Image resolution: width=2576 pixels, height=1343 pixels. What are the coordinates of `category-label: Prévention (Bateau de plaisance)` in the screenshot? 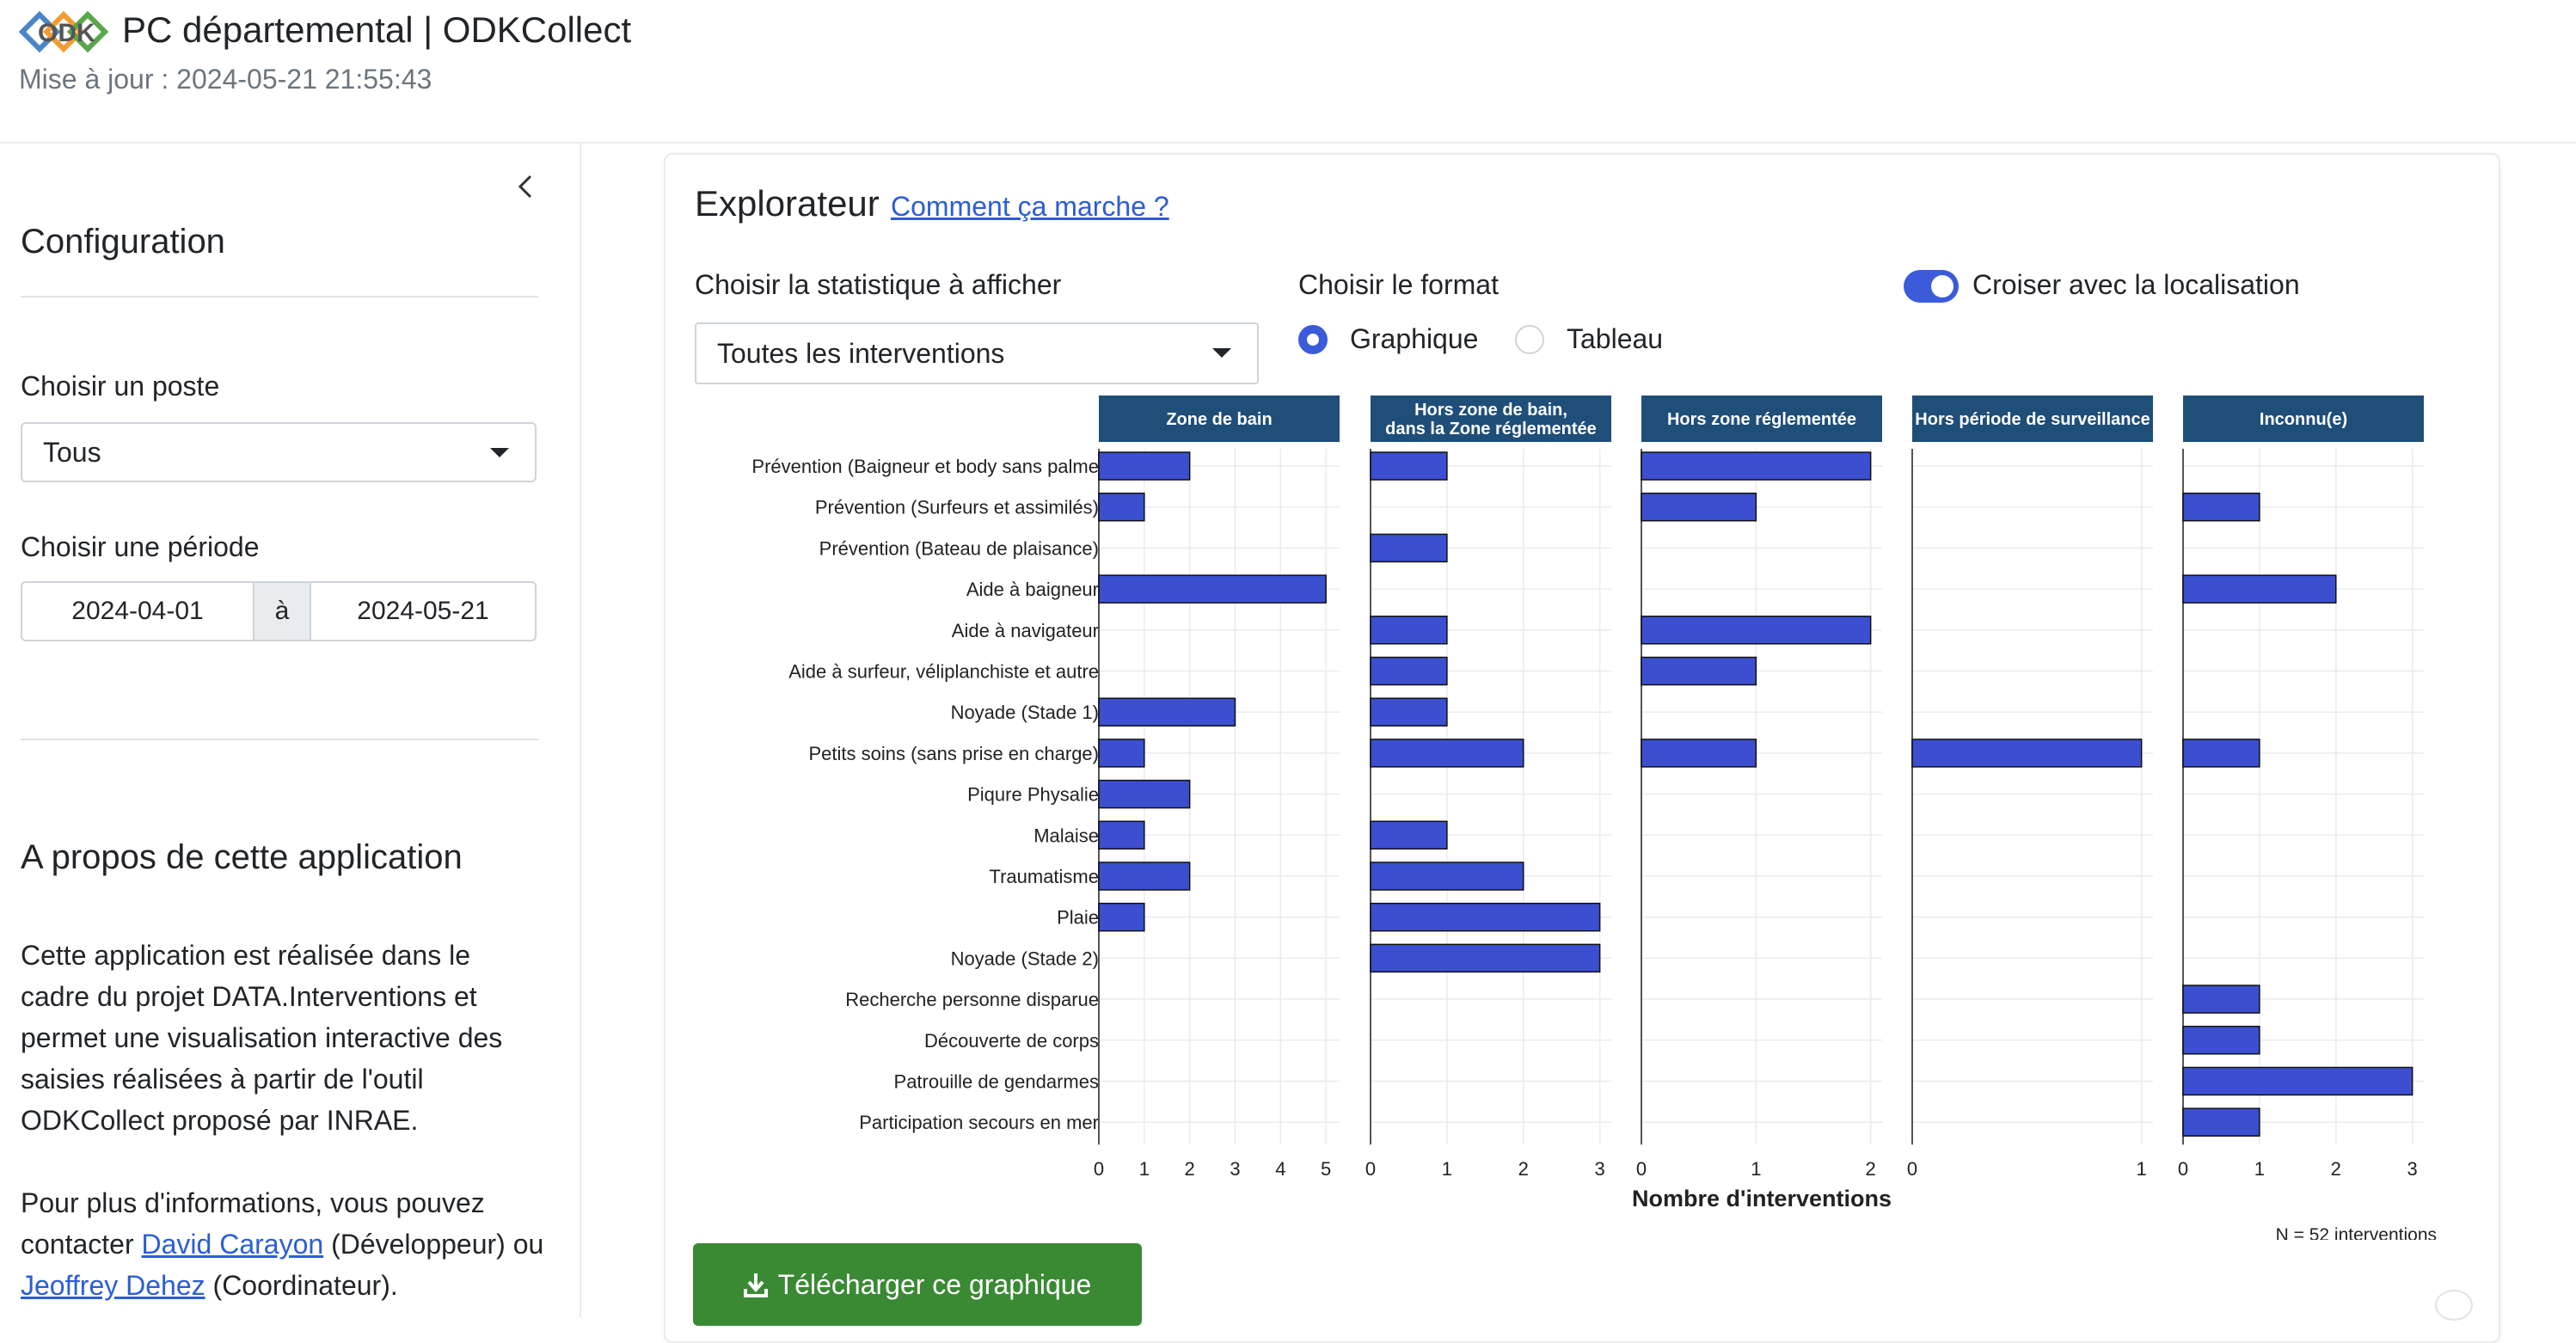 It's located at (959, 548).